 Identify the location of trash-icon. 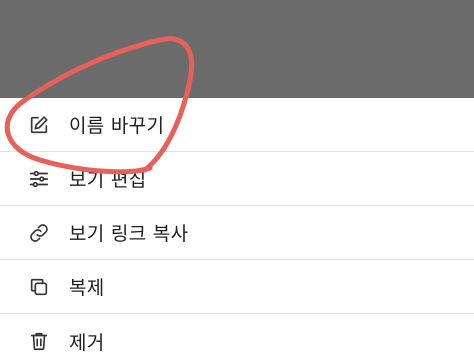
(39, 341).